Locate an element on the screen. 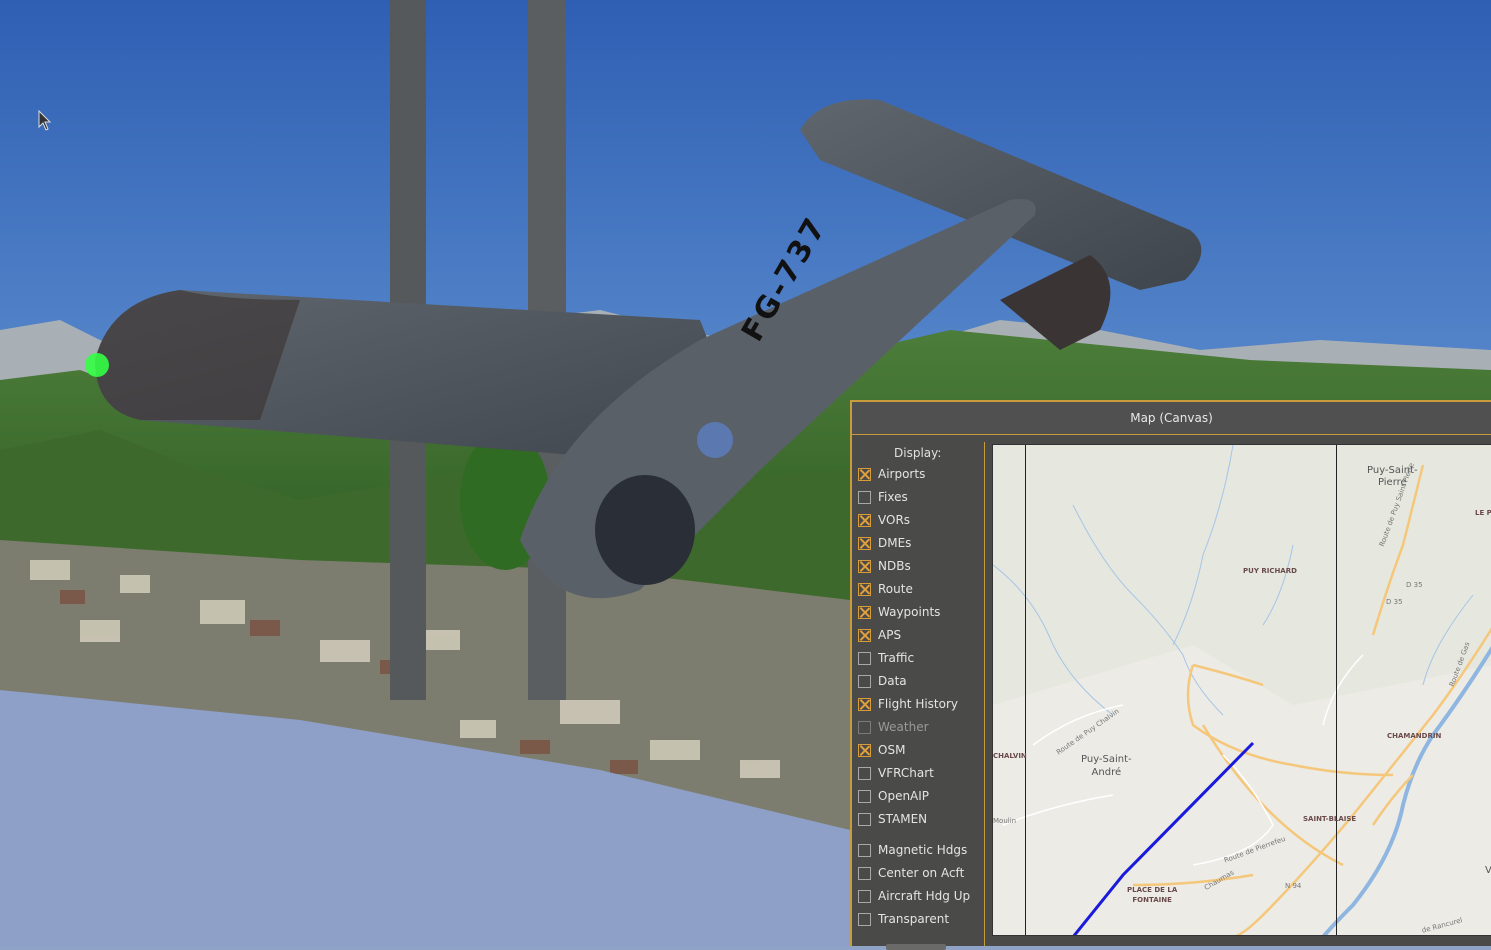 This screenshot has height=950, width=1491. map-label-puy-saint-andre: Puy-Saint- André is located at coordinates (1106, 766).